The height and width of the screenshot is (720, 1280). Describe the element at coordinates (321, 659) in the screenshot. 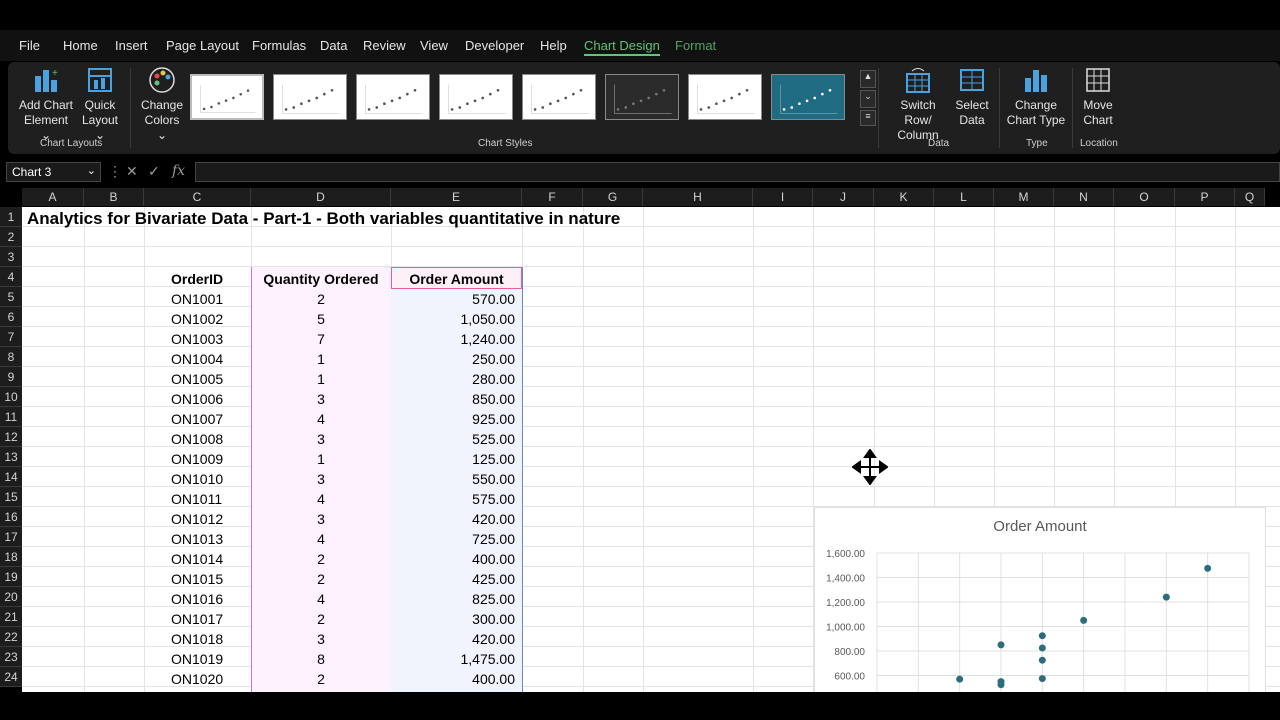

I see `quantity-cell: 8` at that location.